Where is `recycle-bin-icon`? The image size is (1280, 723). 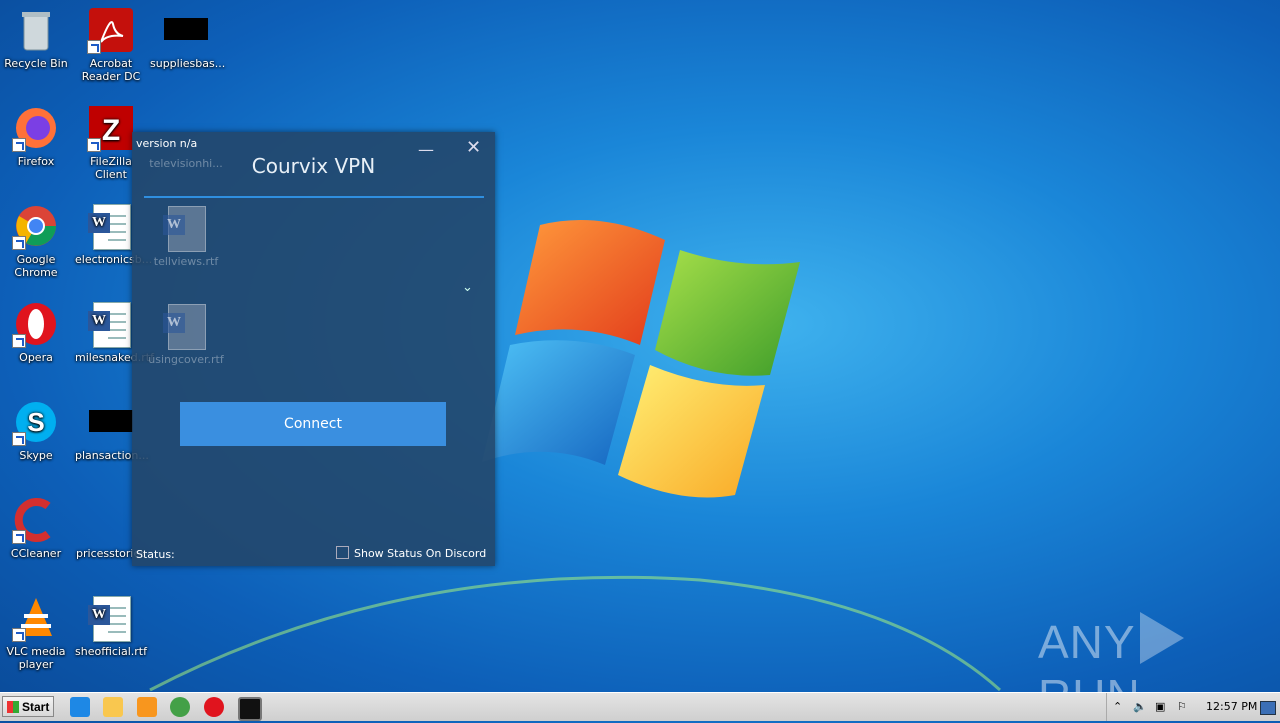 recycle-bin-icon is located at coordinates (36, 31).